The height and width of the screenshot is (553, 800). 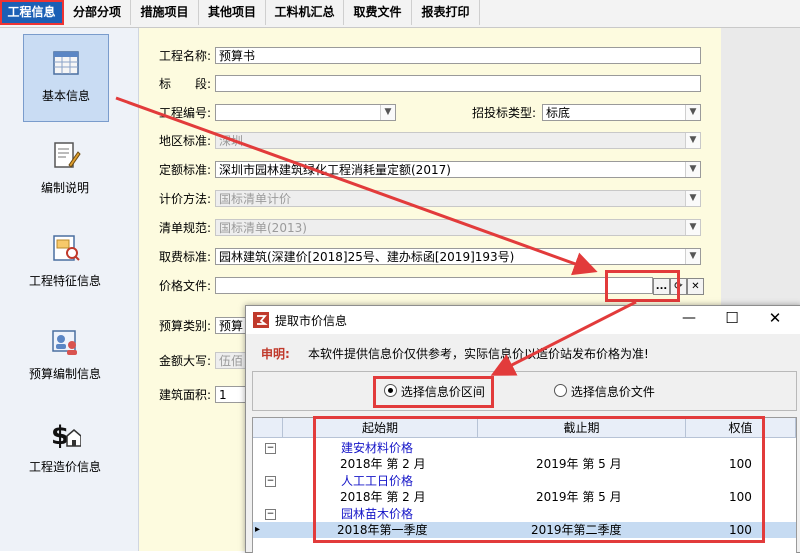 I want to click on grid-corner, so click(x=268, y=428).